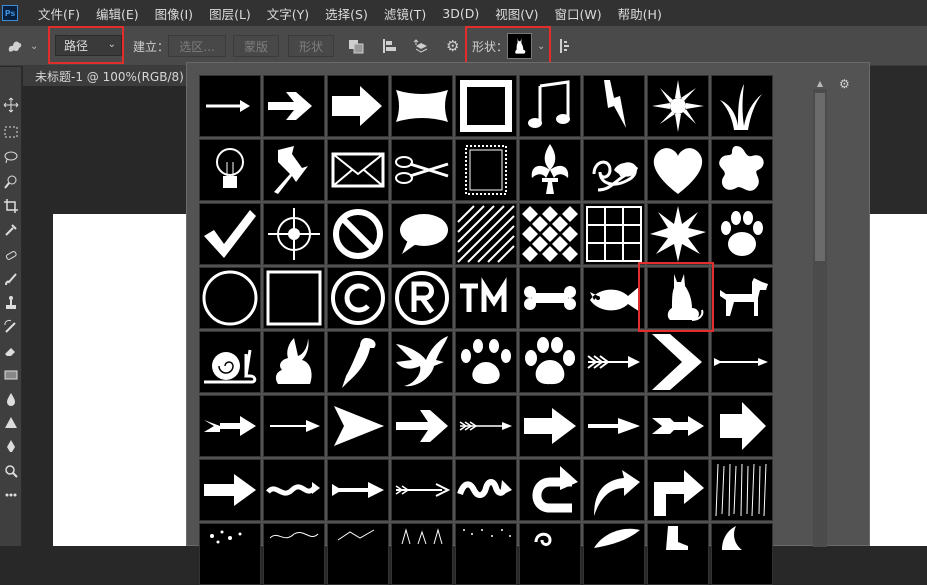 This screenshot has height=585, width=927. Describe the element at coordinates (358, 490) in the screenshot. I see `arrow-simple-icon` at that location.